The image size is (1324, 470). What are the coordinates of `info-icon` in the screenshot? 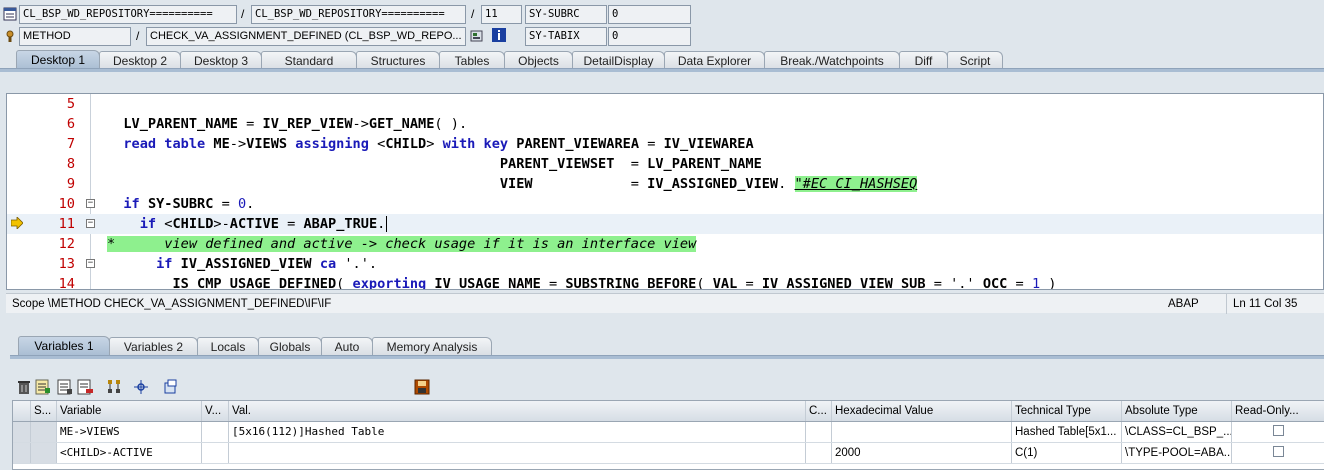 It's located at (499, 35).